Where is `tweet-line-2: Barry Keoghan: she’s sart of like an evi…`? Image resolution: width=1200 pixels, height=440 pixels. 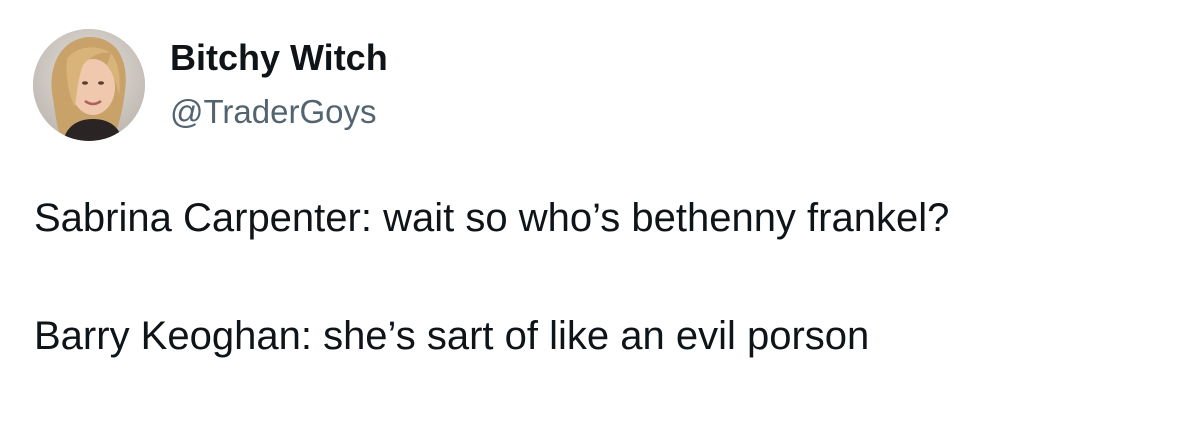 tweet-line-2: Barry Keoghan: she’s sart of like an evi… is located at coordinates (452, 336).